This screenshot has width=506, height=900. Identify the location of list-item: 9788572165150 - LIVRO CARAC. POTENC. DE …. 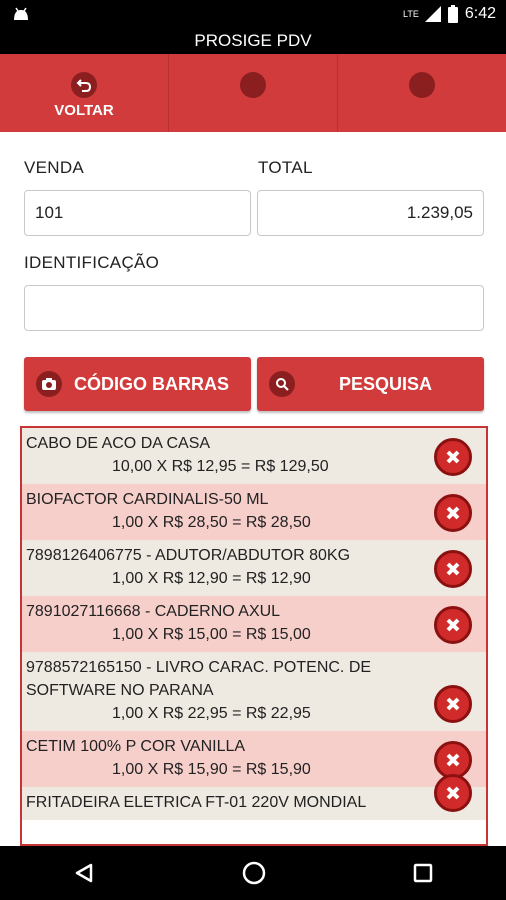
(254, 691).